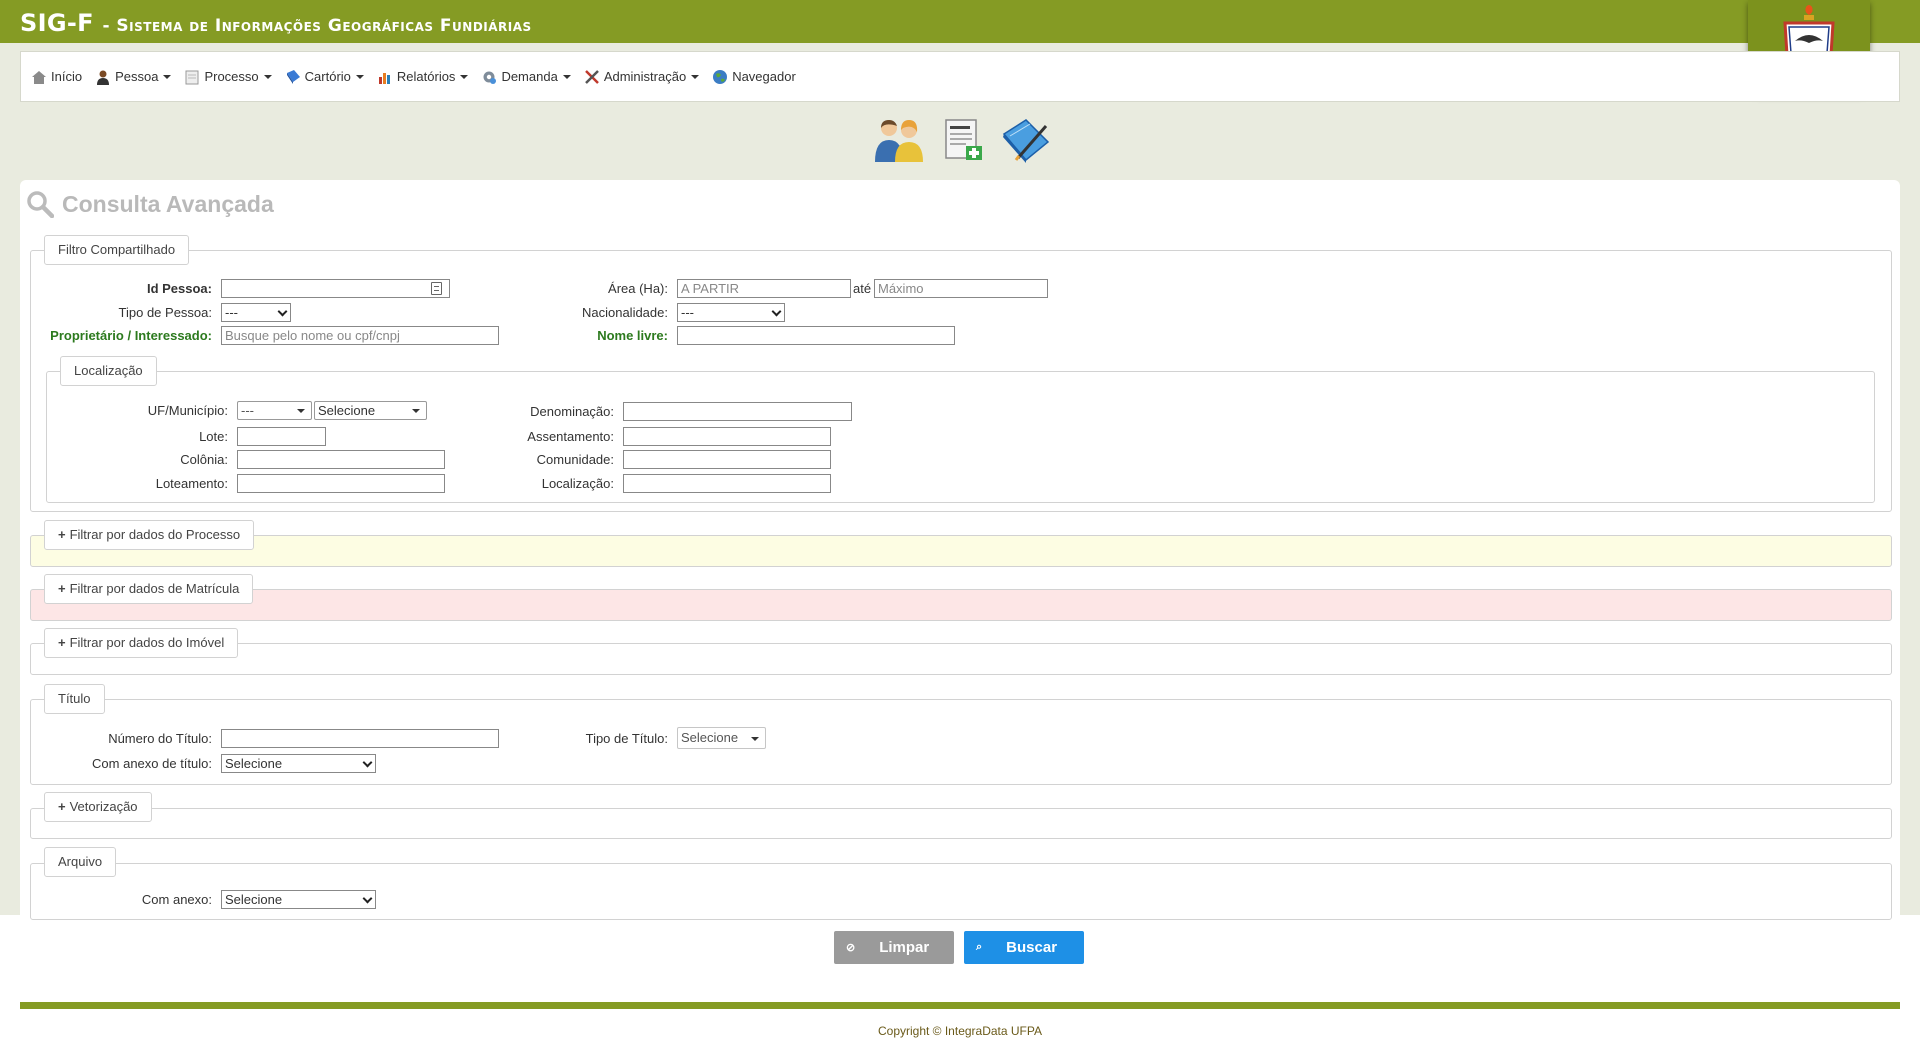 The image size is (1920, 1058). I want to click on id-pessoa-label: Id Pessoa:, so click(179, 288).